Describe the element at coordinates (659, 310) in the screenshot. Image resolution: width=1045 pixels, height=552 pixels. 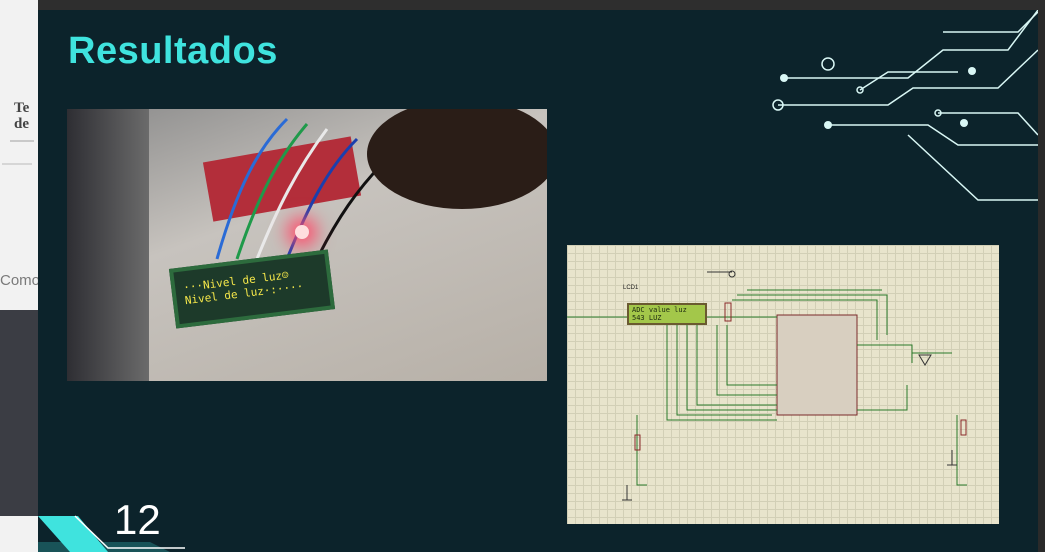
I see `schematic-lcd-line-1: ADC value luz` at that location.